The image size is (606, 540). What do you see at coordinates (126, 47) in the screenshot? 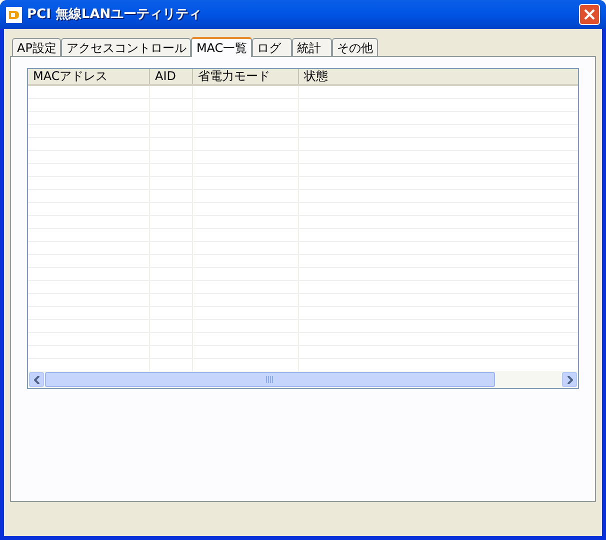
I see `tab: アクセスコントロール` at bounding box center [126, 47].